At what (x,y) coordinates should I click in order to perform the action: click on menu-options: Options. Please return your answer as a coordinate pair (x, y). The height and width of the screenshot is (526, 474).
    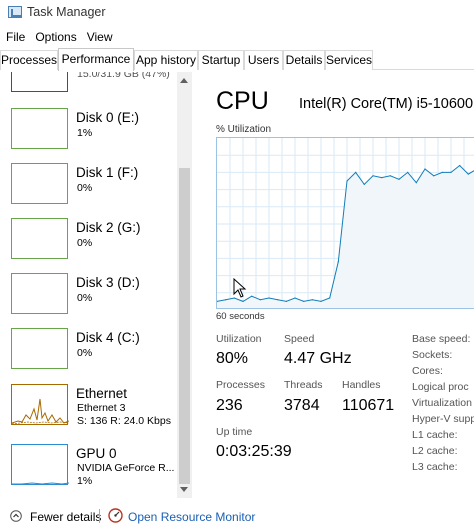
    Looking at the image, I should click on (55, 37).